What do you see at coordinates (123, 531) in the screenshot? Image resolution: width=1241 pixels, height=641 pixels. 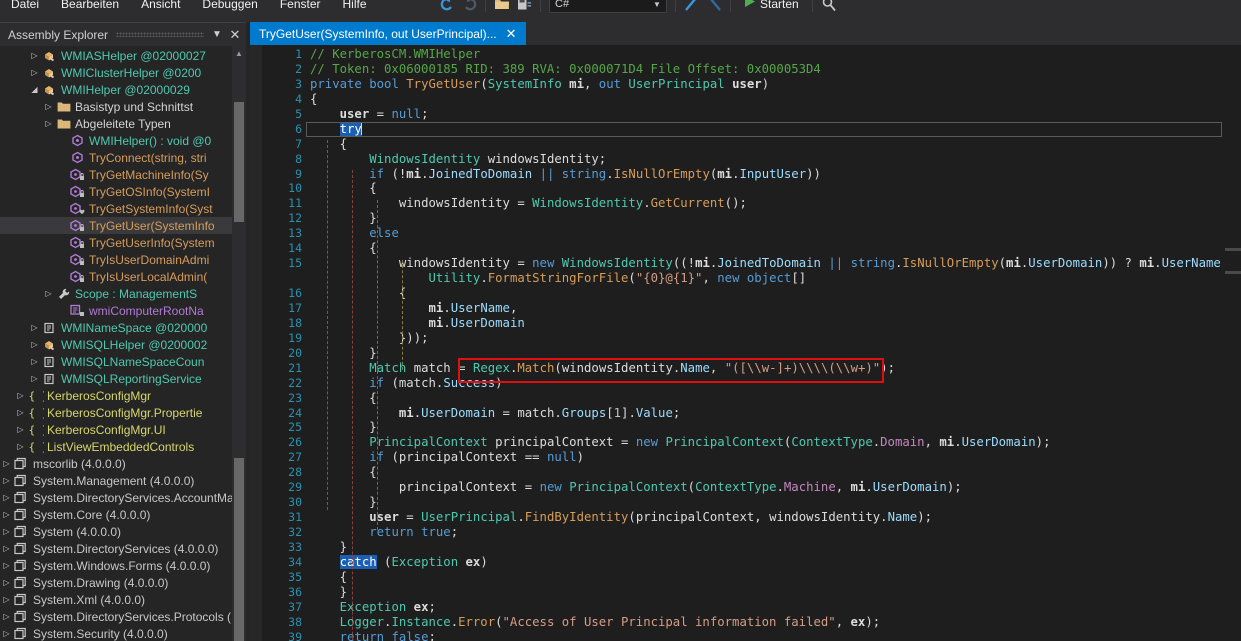 I see `tree-item: ▷ System (4.0.0.0)` at bounding box center [123, 531].